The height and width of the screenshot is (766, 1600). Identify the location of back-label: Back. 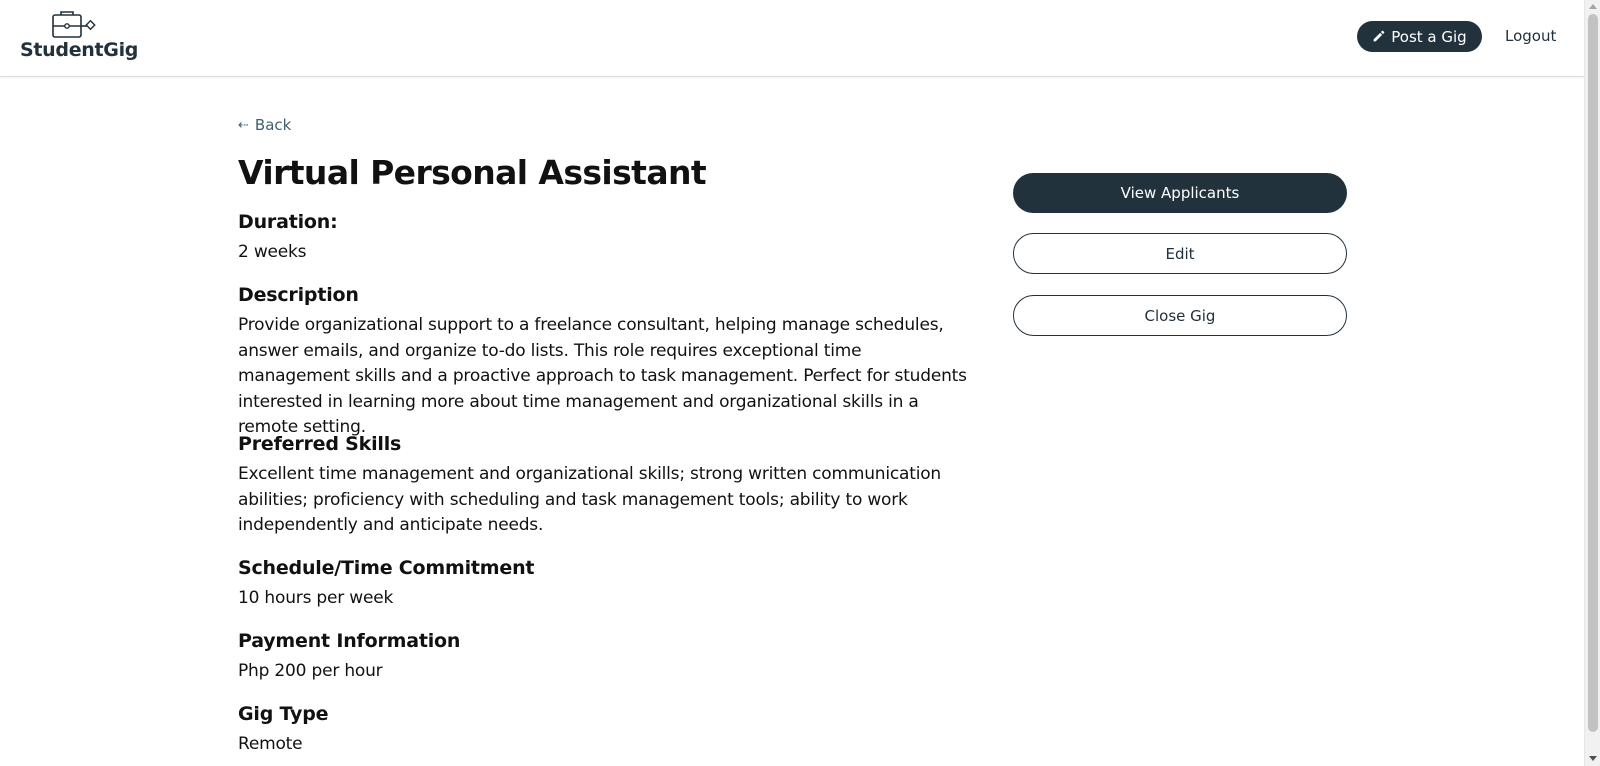
(273, 125).